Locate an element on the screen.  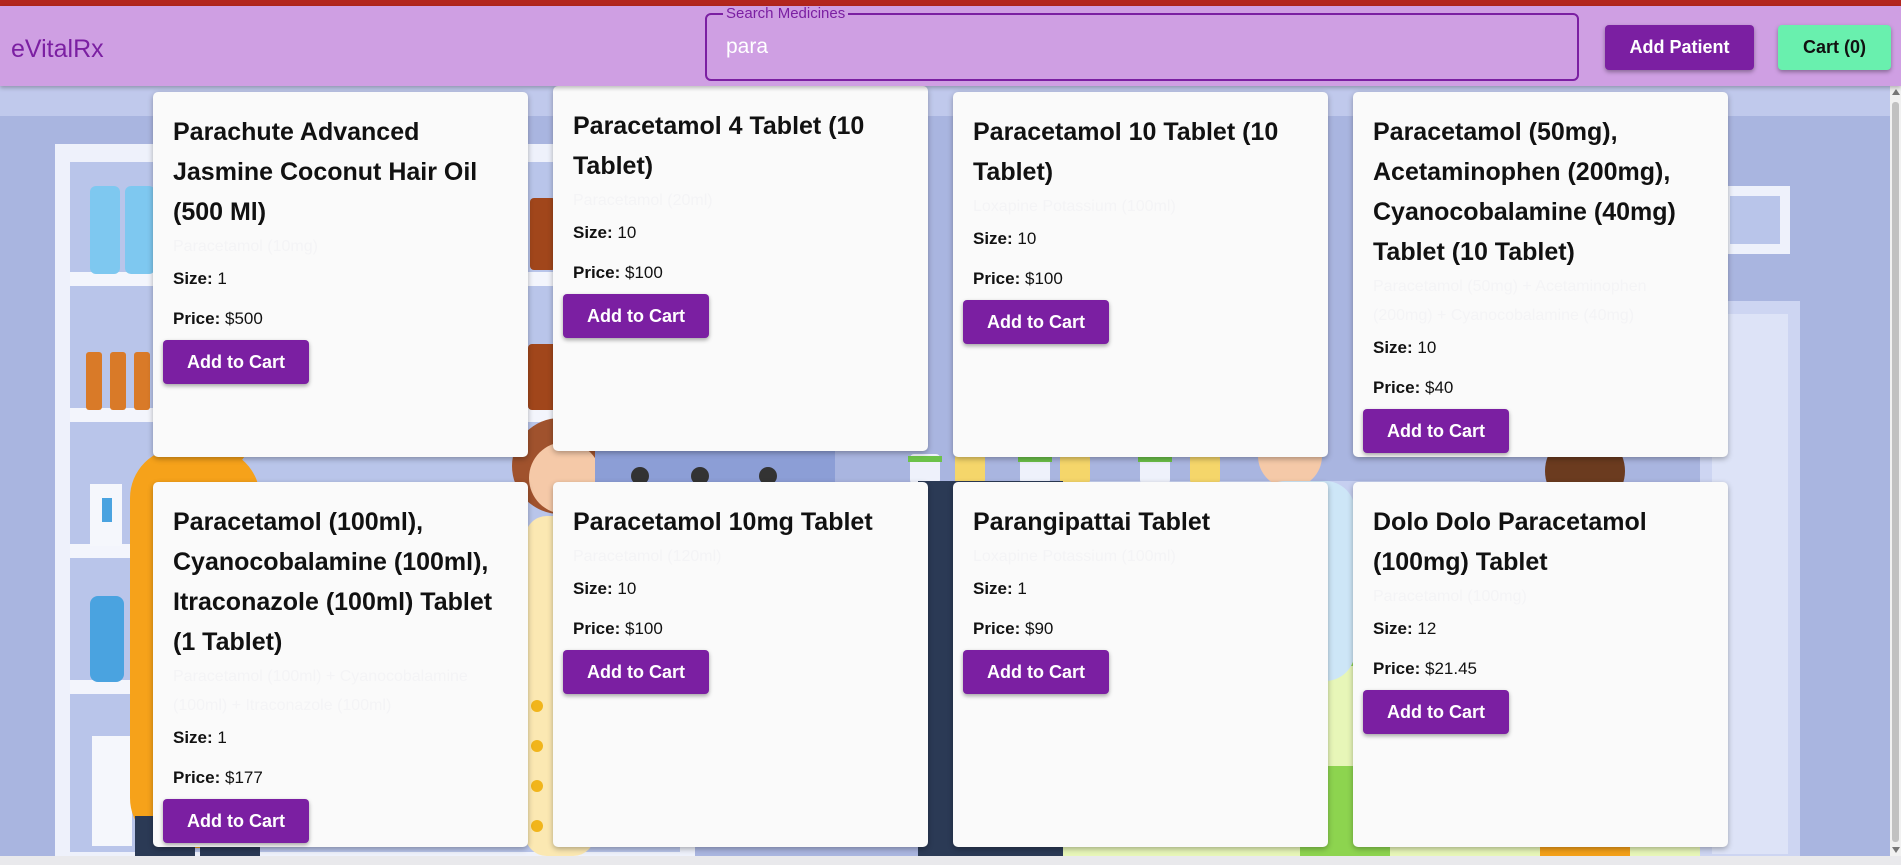
search-label: Search Medicines is located at coordinates (786, 14).